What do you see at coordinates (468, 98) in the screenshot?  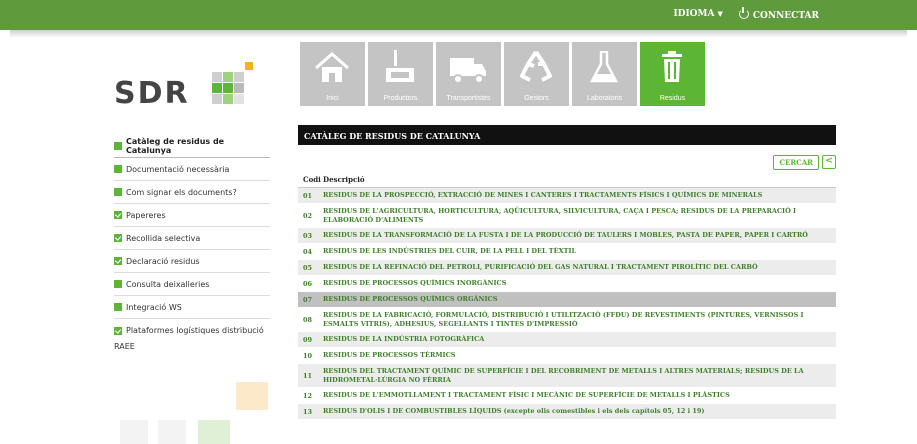 I see `nav-tile-label: Transportistes` at bounding box center [468, 98].